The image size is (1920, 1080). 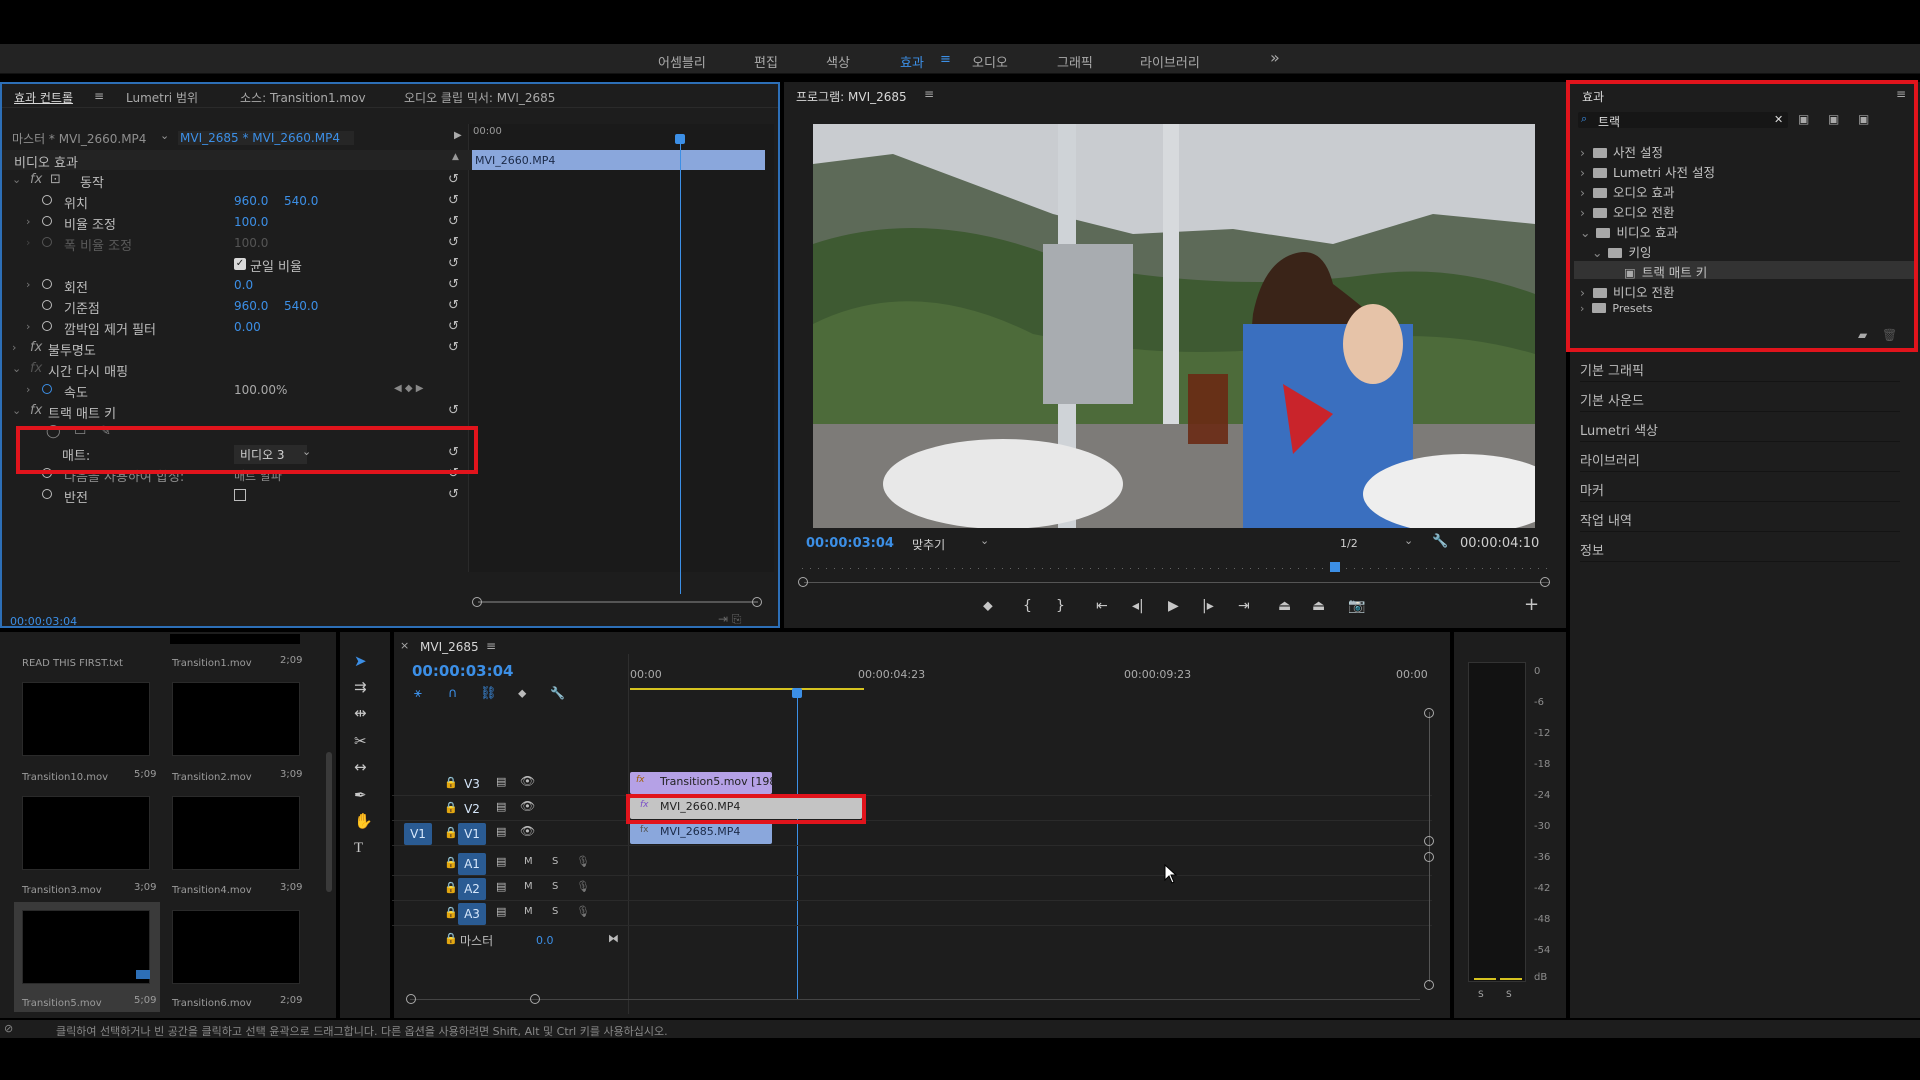 What do you see at coordinates (65, 777) in the screenshot?
I see `project-item-name: Transition10.mov` at bounding box center [65, 777].